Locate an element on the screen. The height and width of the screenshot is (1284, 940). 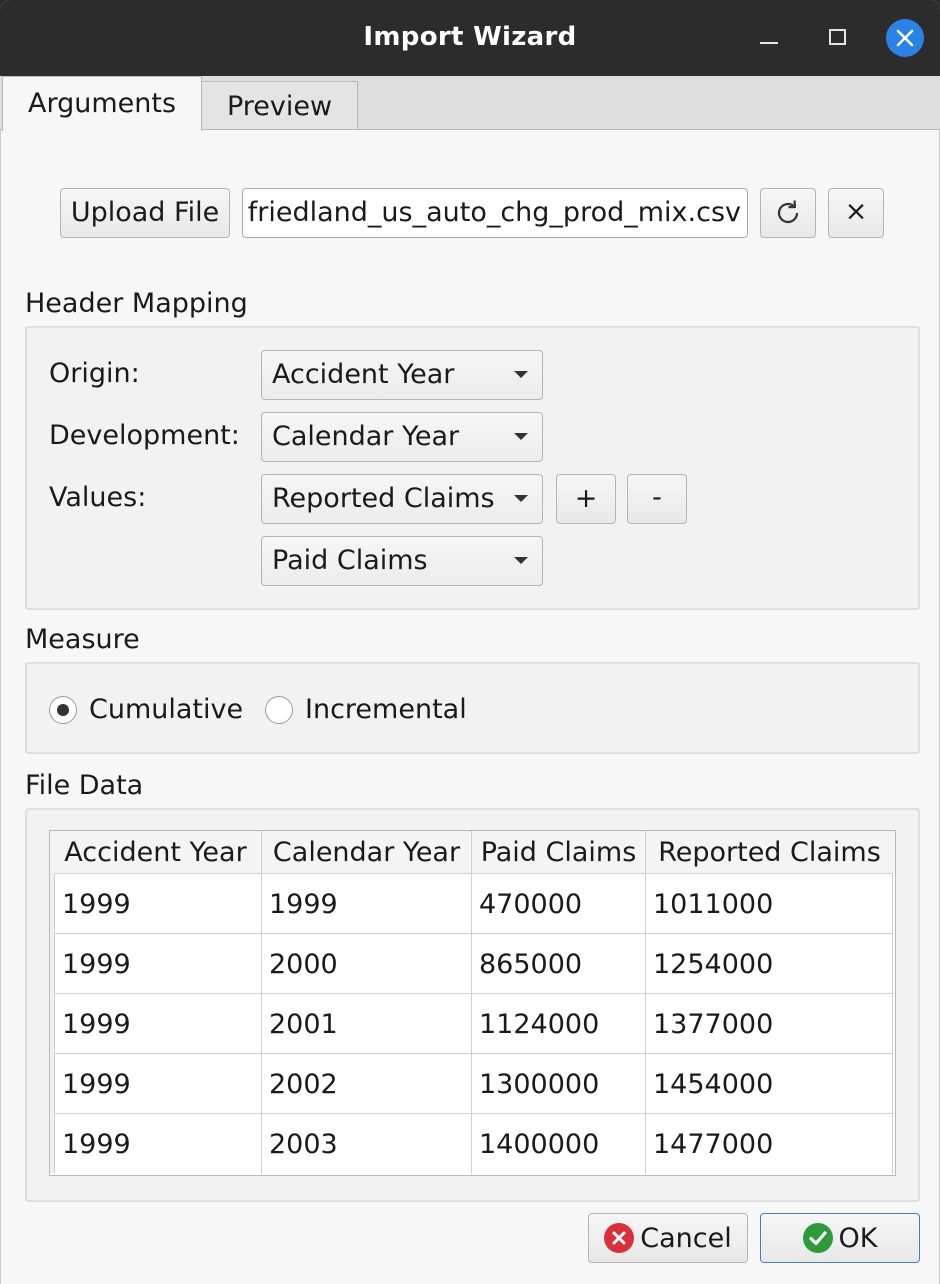
reload-button is located at coordinates (788, 213).